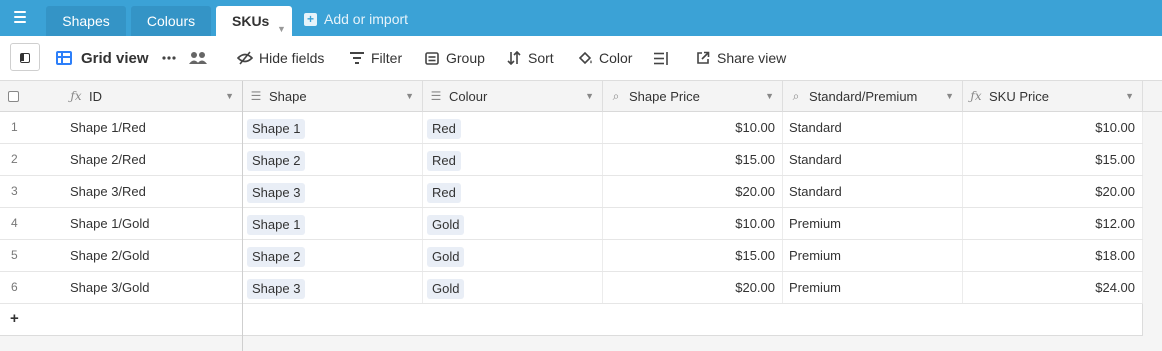 The width and height of the screenshot is (1162, 351). Describe the element at coordinates (468, 96) in the screenshot. I see `column-header-label: Colour` at that location.